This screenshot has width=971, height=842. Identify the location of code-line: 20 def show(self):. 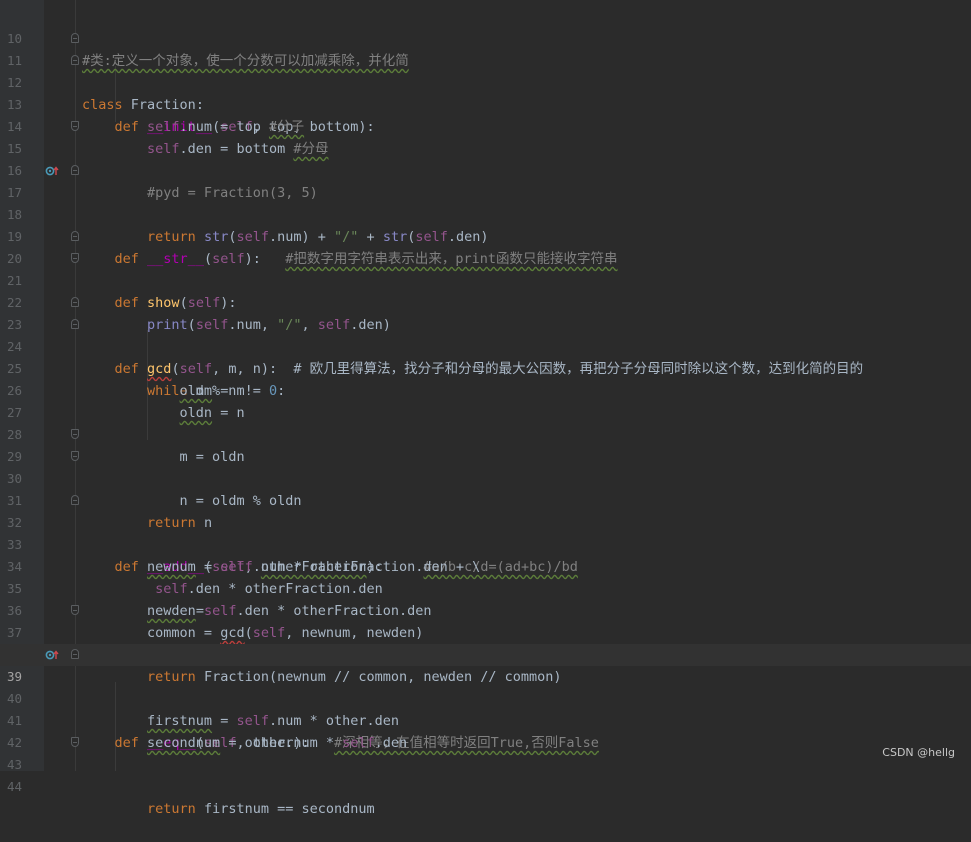
(485, 268).